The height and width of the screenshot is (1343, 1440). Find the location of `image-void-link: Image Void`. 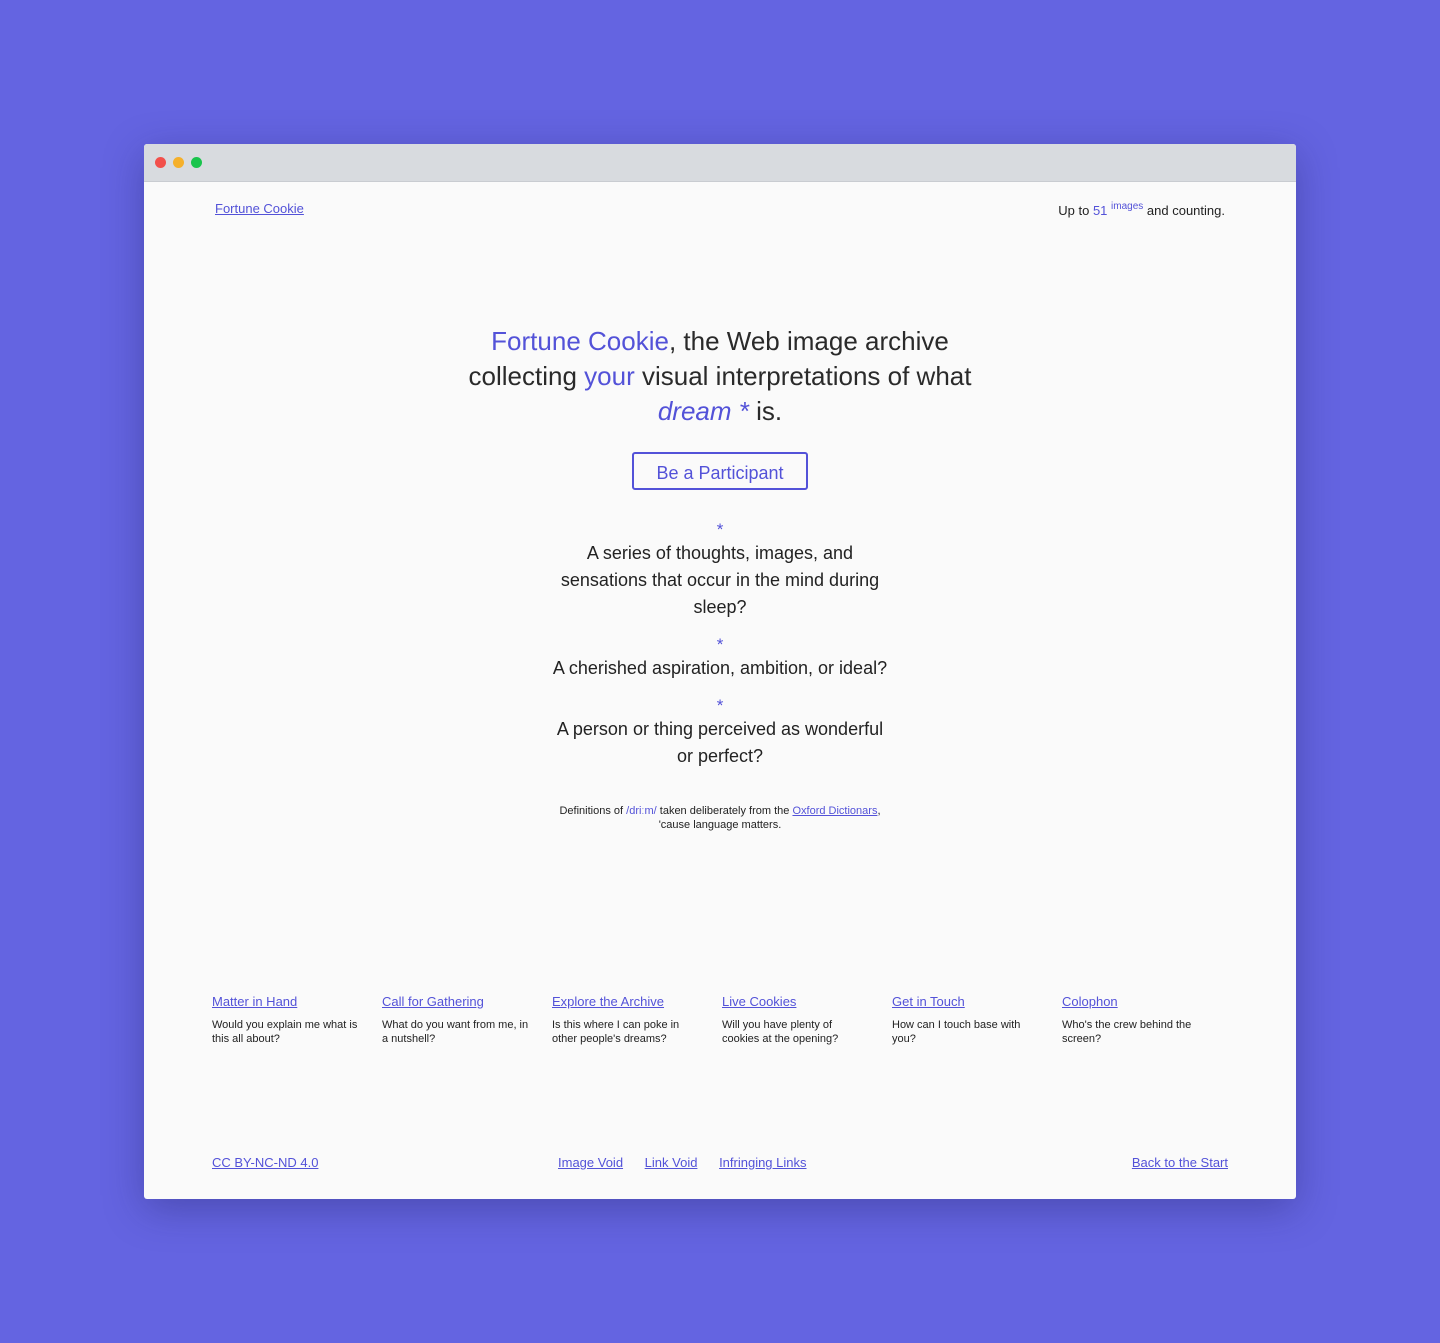

image-void-link: Image Void is located at coordinates (590, 1162).